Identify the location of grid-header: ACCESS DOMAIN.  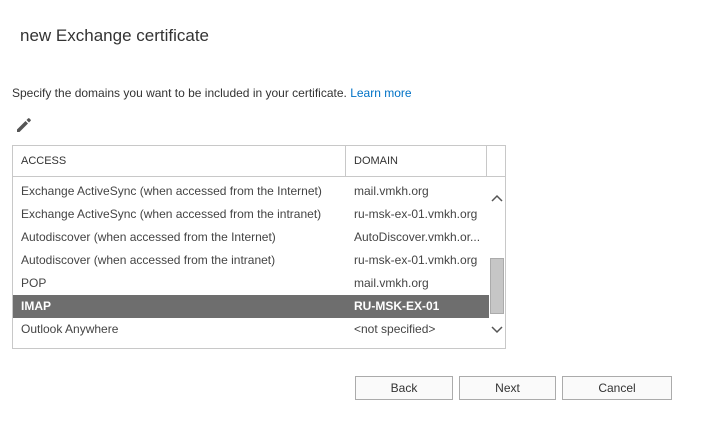
(259, 161).